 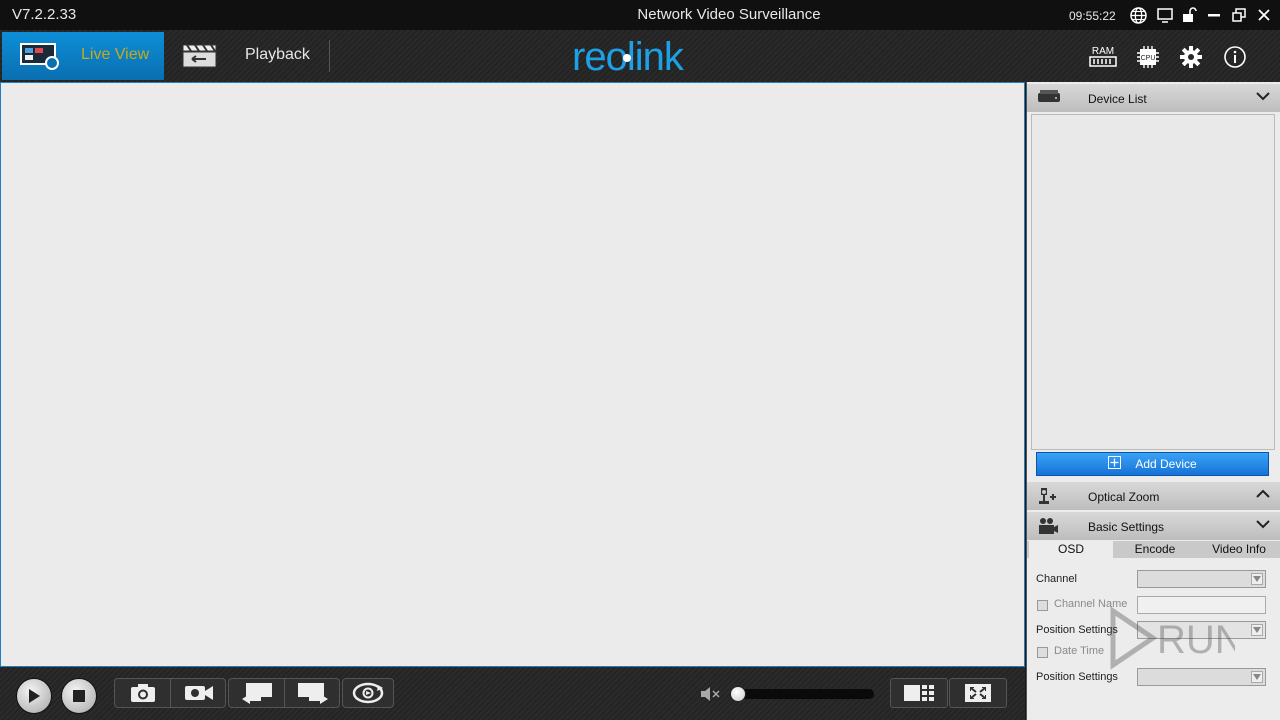 I want to click on tab-encode: Encode, so click(x=1155, y=549).